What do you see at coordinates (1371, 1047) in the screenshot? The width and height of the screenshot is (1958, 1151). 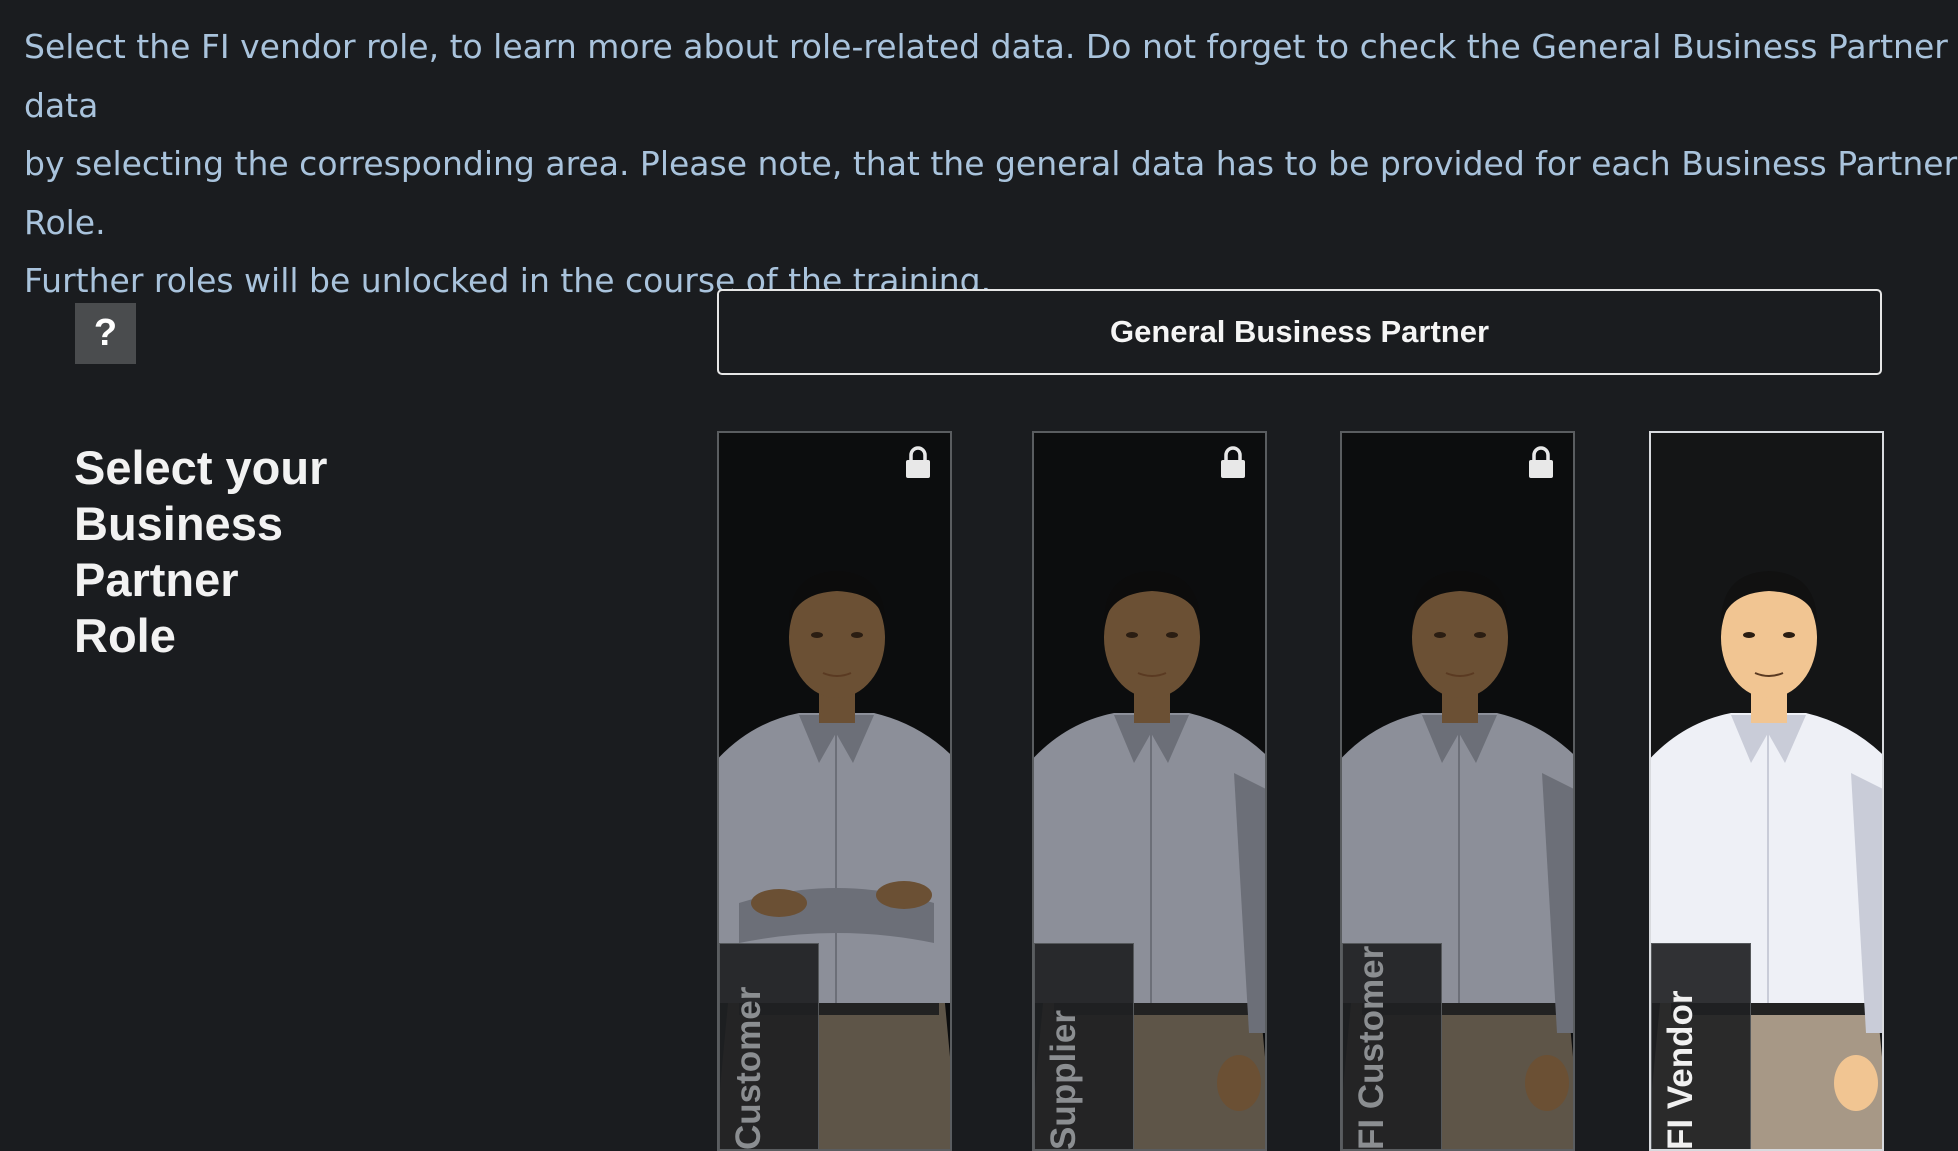 I see `role-label: FI Customer` at bounding box center [1371, 1047].